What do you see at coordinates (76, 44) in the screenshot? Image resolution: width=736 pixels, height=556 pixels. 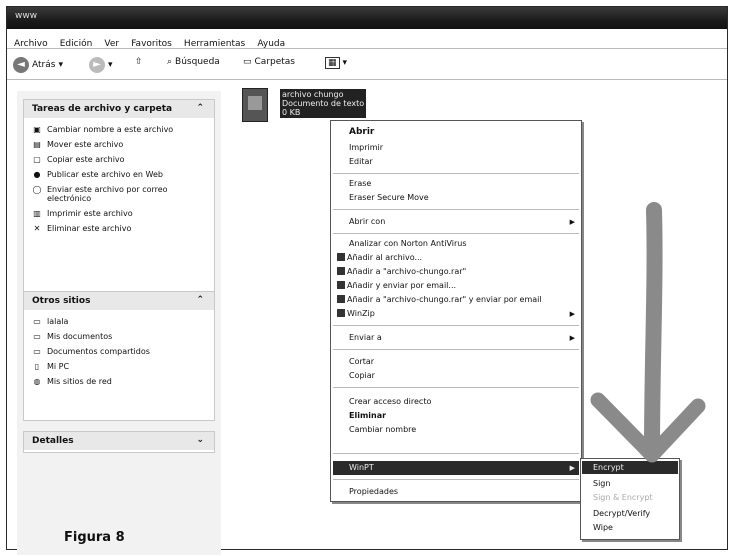 I see `menu-edicion: Edición` at bounding box center [76, 44].